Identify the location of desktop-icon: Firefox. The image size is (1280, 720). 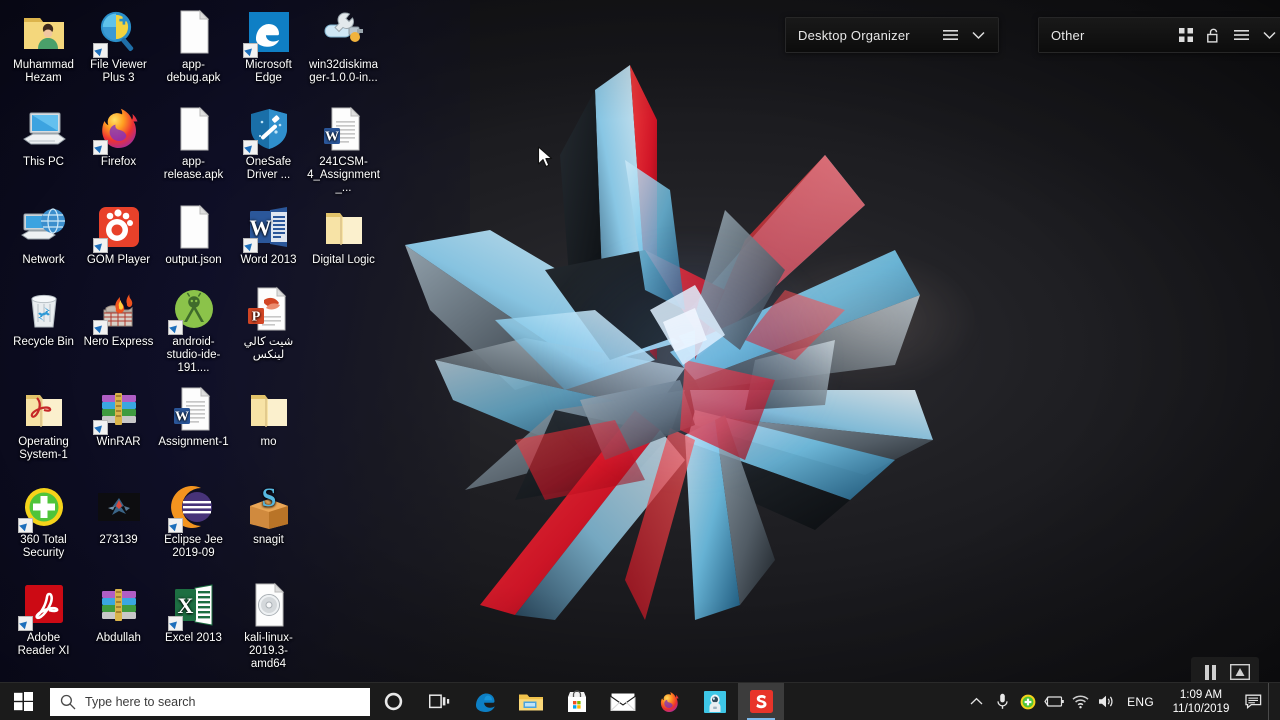
(118, 137).